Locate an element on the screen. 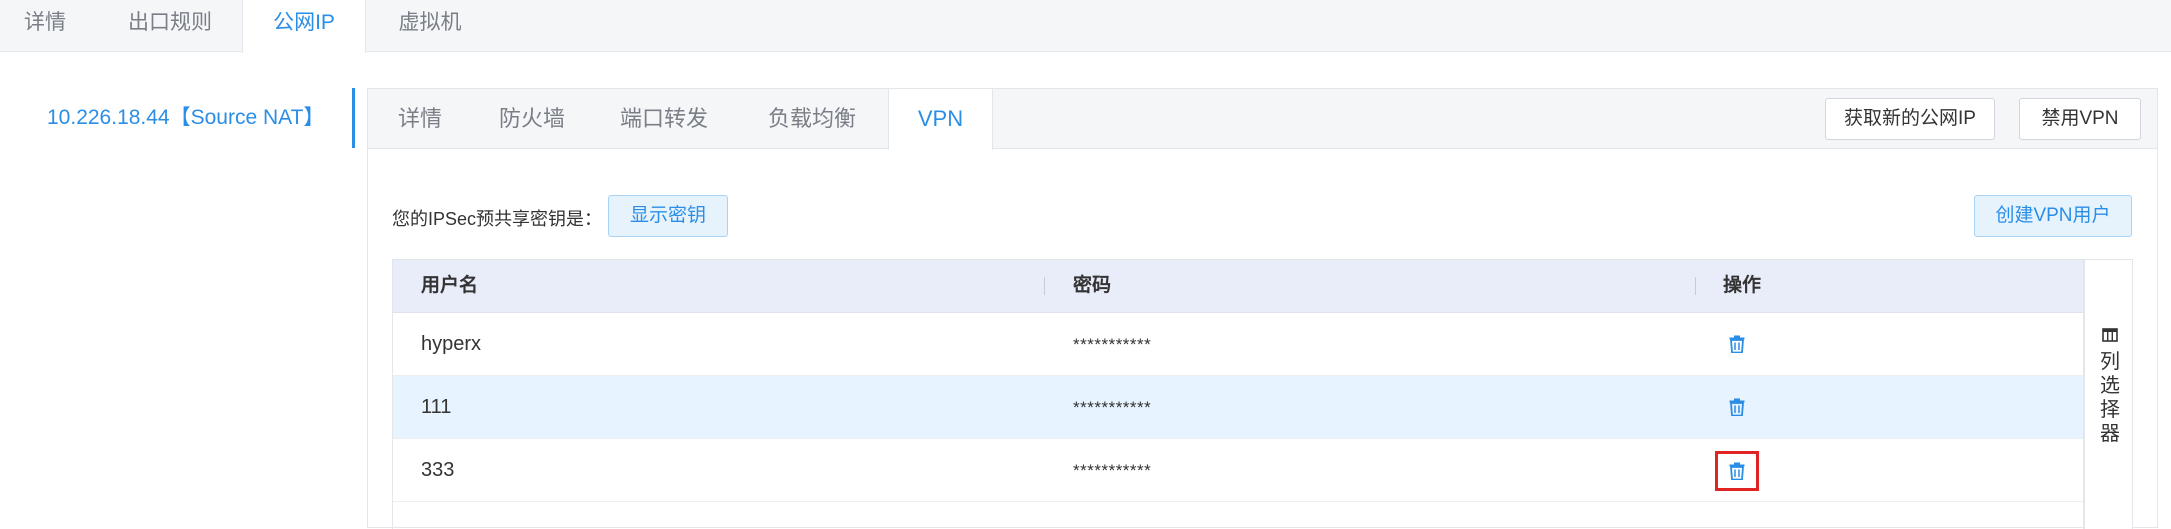 The image size is (2171, 529). column-picker-label: 列选择器 is located at coordinates (2110, 398).